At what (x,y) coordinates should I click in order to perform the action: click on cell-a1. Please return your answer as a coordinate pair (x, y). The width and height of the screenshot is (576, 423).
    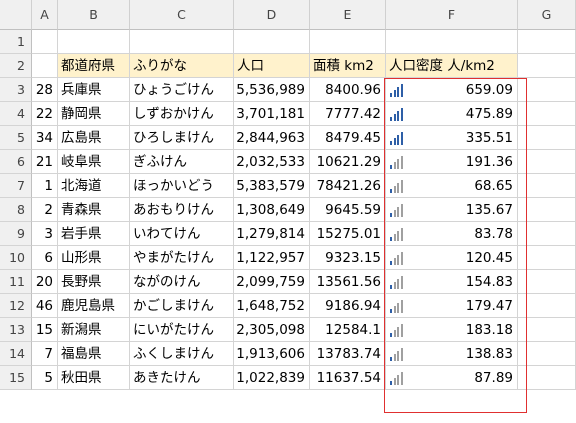
    Looking at the image, I should click on (45, 42).